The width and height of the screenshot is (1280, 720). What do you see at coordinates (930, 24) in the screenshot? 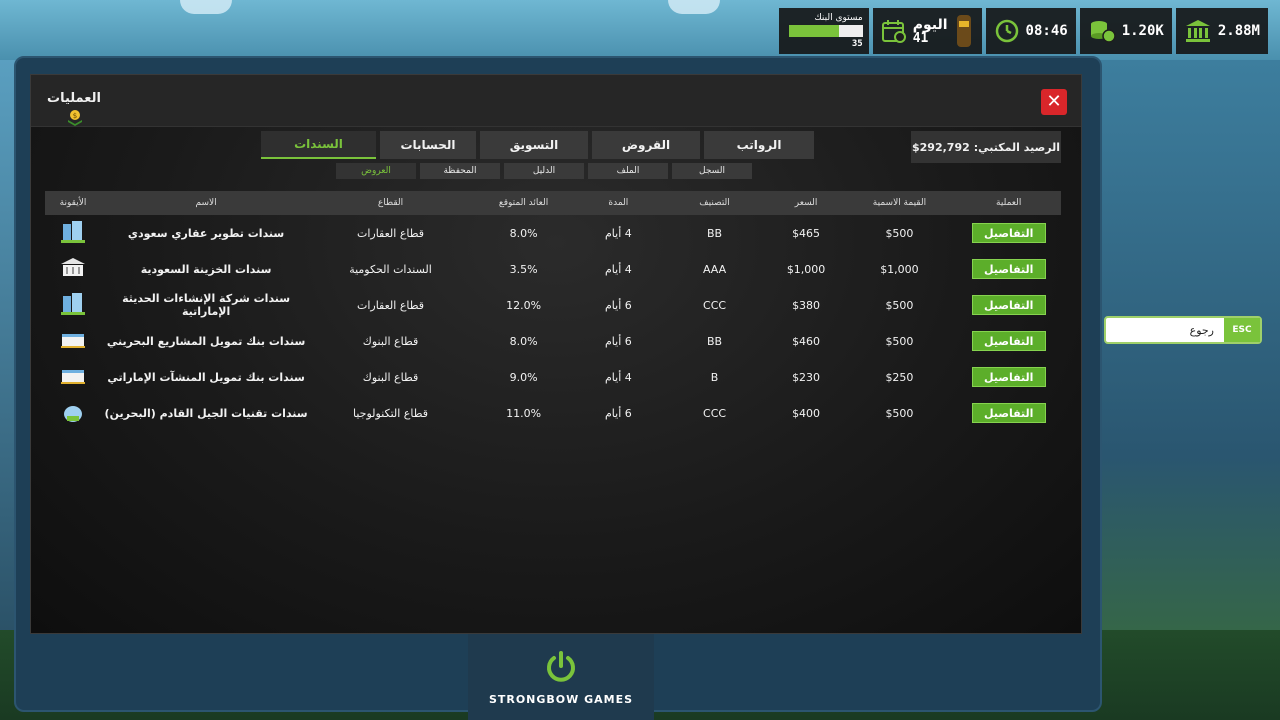
I see `day-label: اليوم` at bounding box center [930, 24].